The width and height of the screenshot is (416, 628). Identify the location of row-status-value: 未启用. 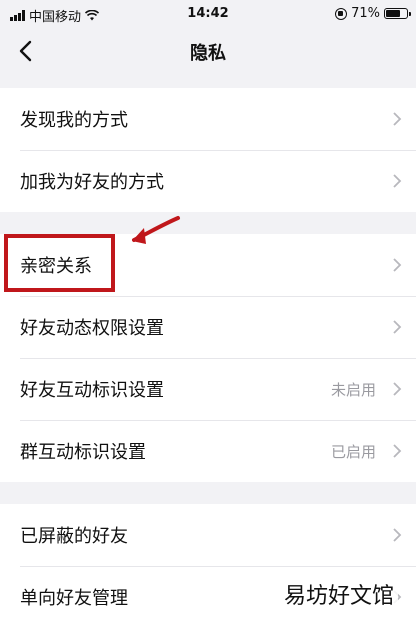
(353, 389).